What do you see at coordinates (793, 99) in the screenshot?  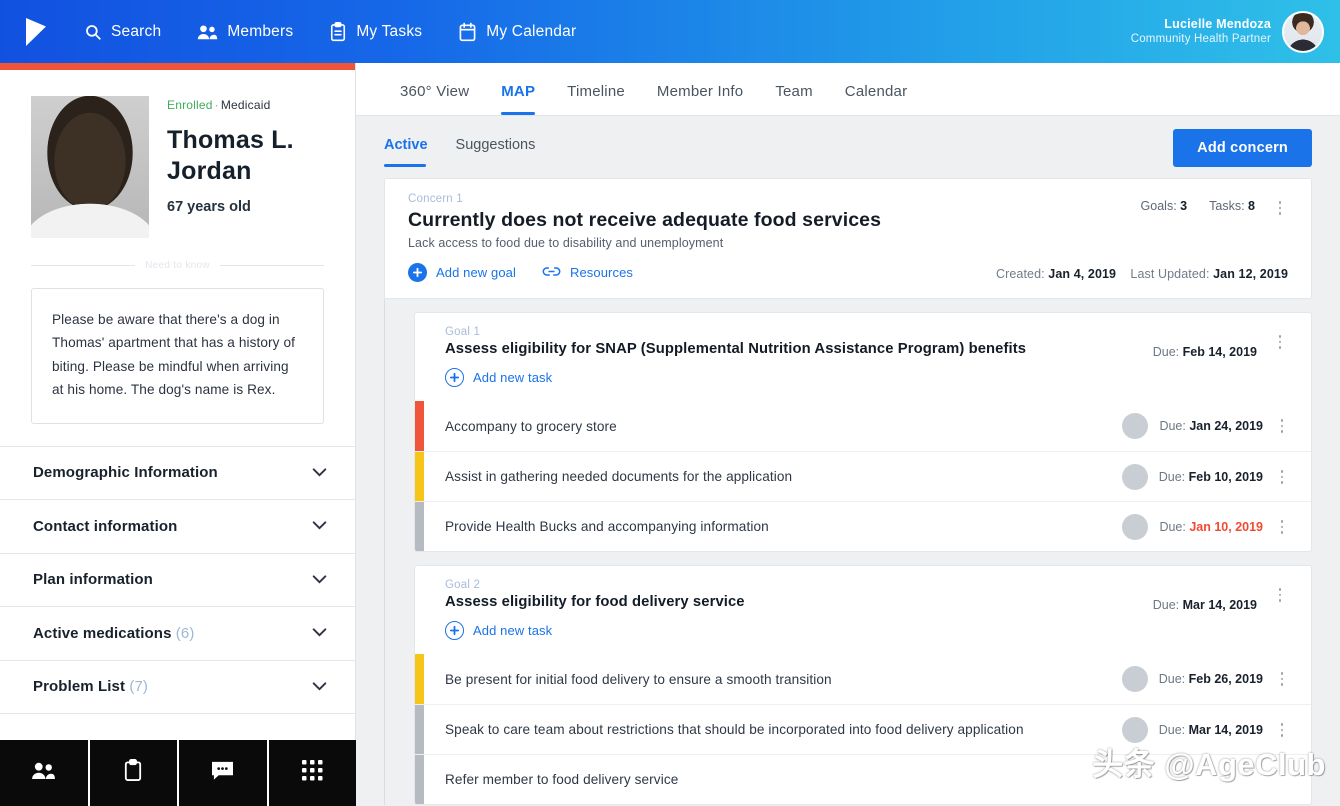 I see `tab-team: Team` at bounding box center [793, 99].